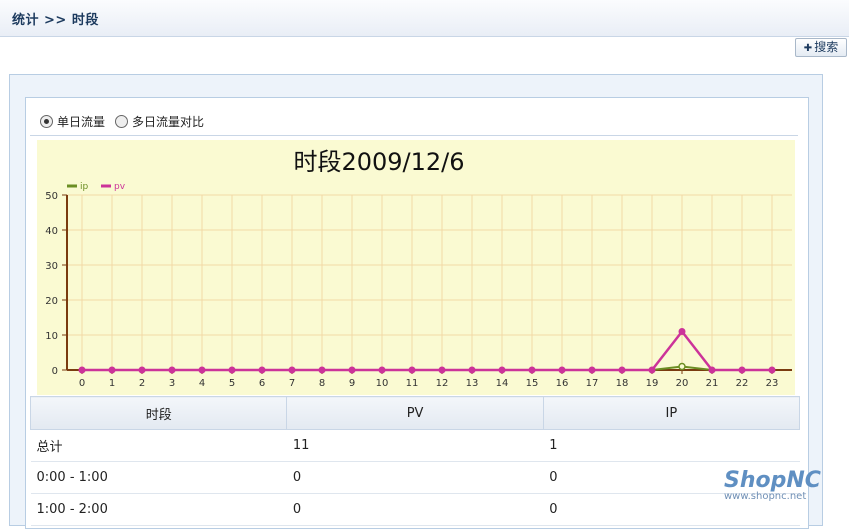 The width and height of the screenshot is (849, 529). I want to click on legend-label: ip, so click(84, 187).